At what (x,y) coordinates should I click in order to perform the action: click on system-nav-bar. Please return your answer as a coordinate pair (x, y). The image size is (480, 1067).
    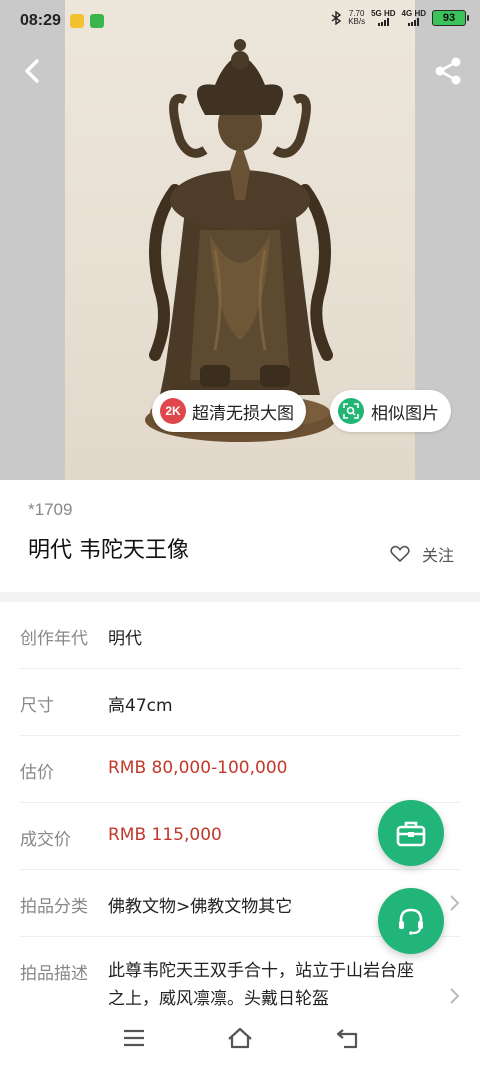
    Looking at the image, I should click on (240, 1038).